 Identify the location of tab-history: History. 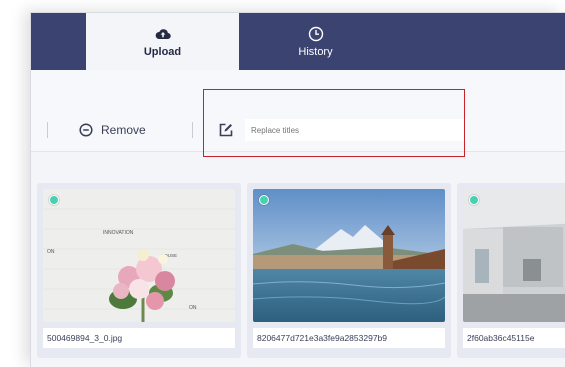
(315, 41).